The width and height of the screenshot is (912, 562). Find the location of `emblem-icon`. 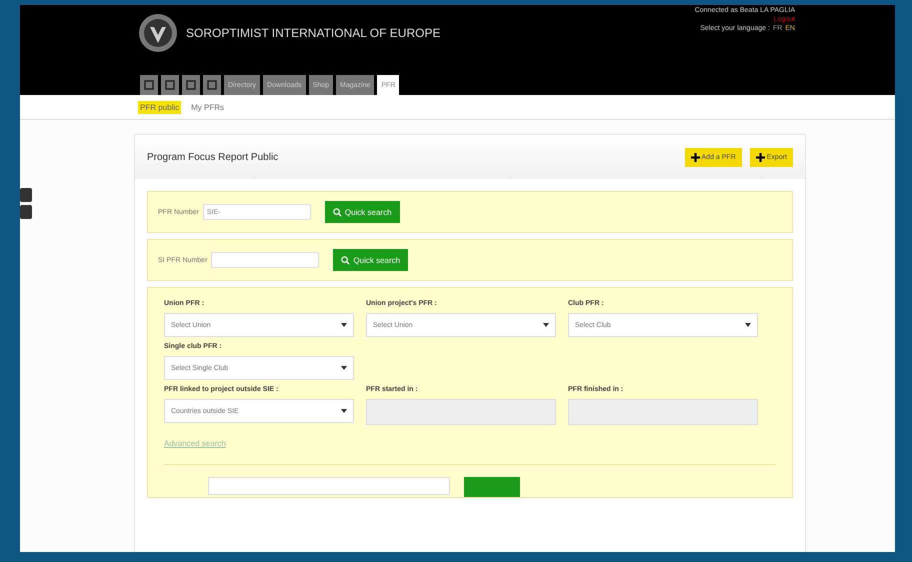

emblem-icon is located at coordinates (158, 33).